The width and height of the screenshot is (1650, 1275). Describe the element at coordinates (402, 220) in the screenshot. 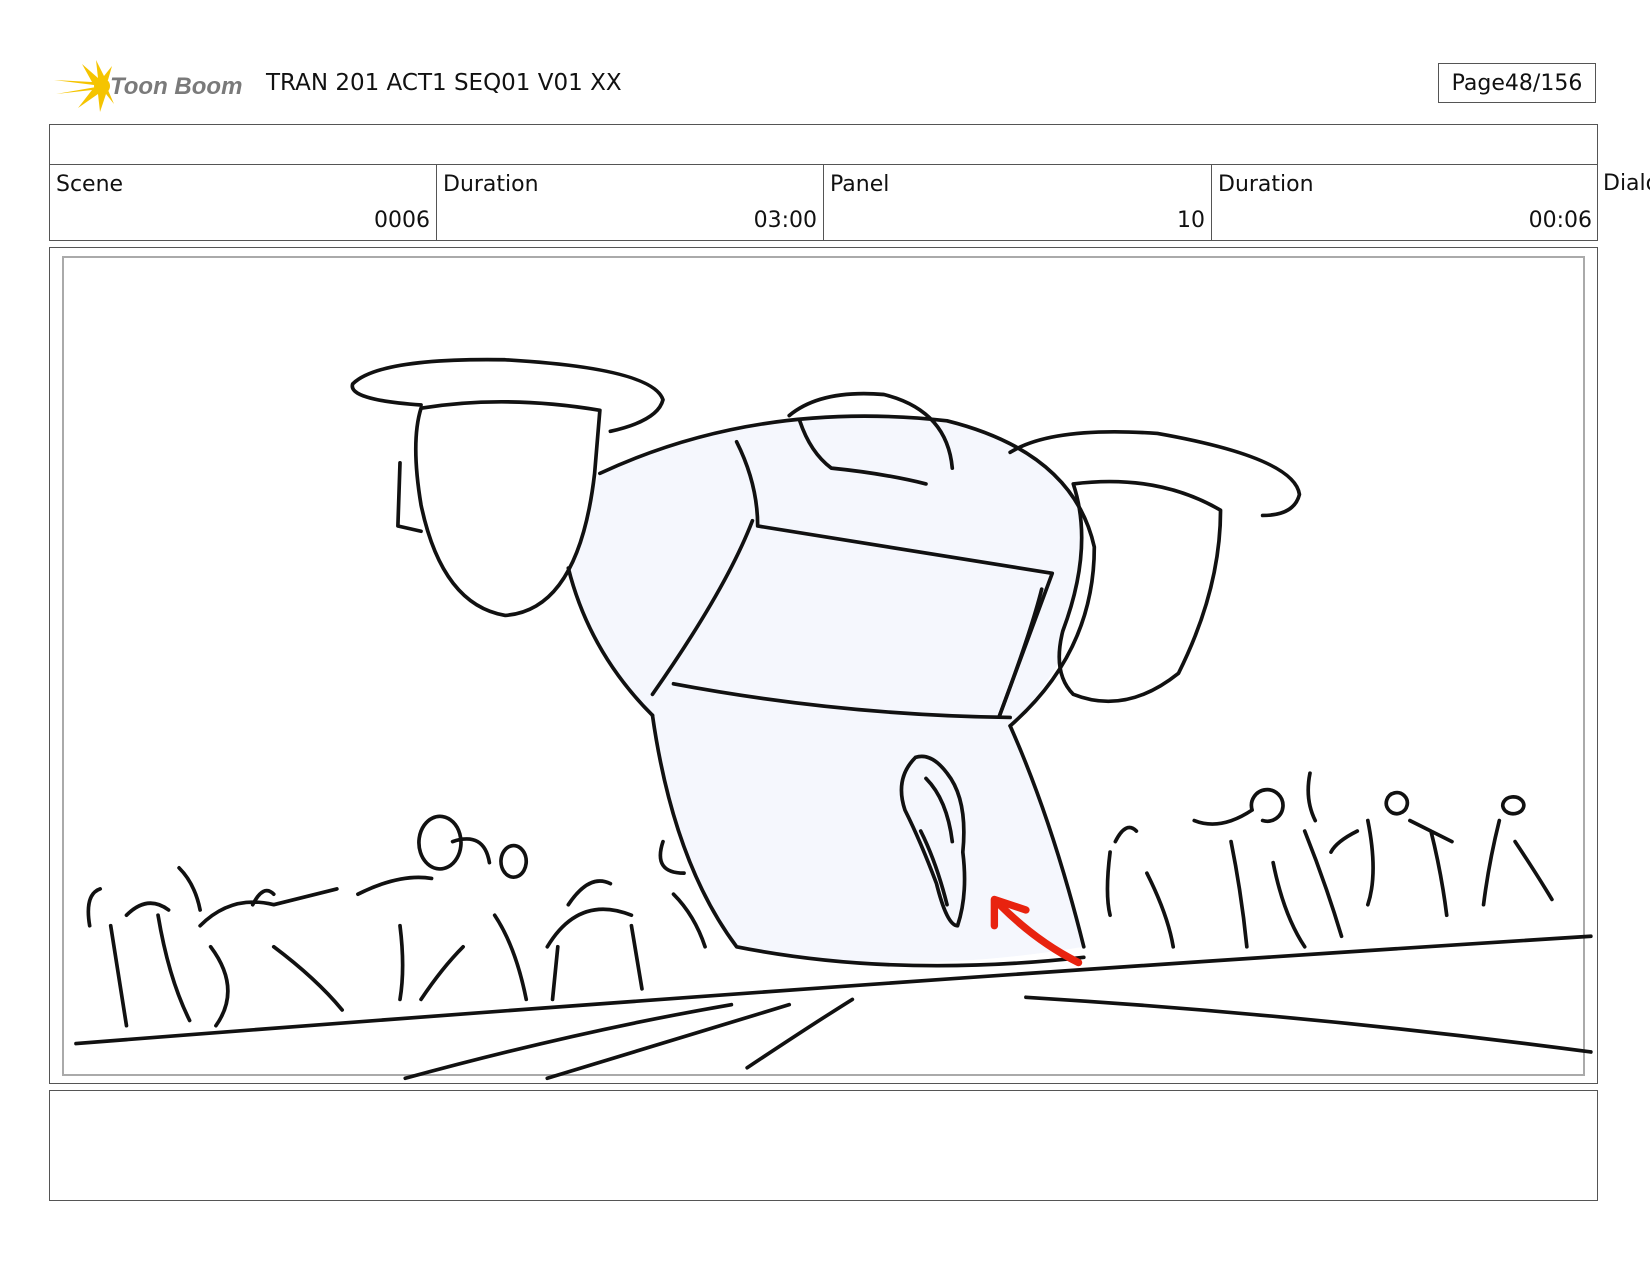

I see `scene-value: 0006` at that location.